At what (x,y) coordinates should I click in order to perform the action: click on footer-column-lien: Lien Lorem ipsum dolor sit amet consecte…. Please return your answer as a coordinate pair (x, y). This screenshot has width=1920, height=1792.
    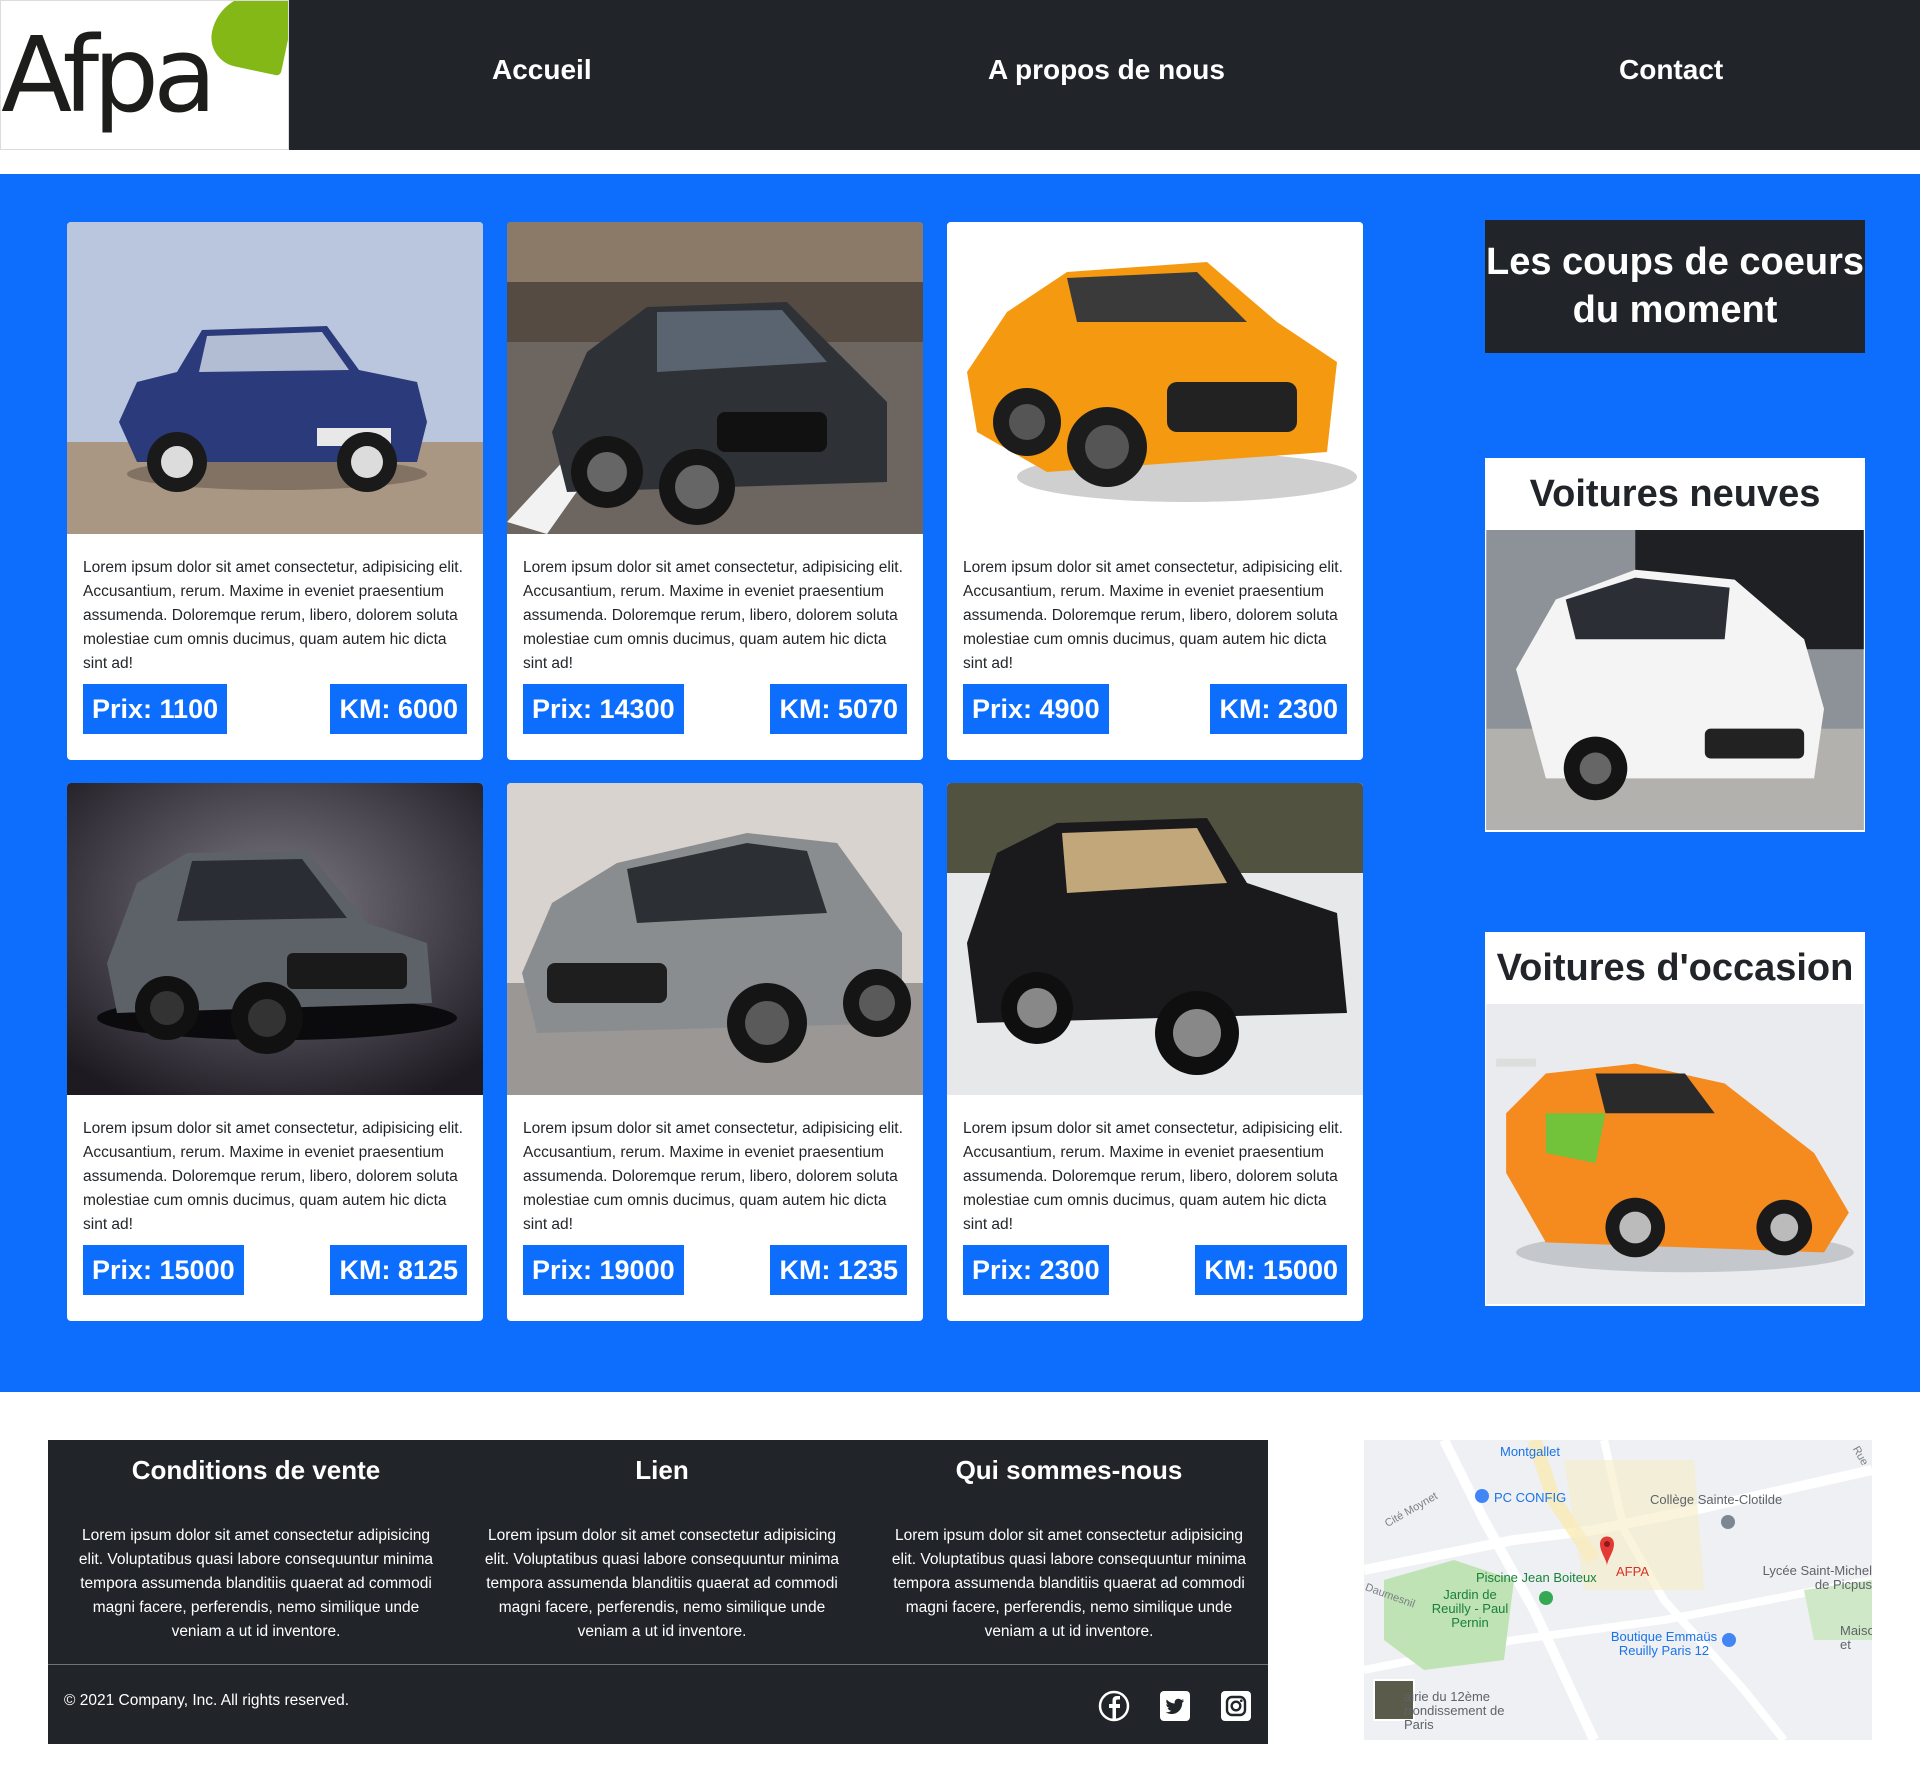
    Looking at the image, I should click on (662, 1542).